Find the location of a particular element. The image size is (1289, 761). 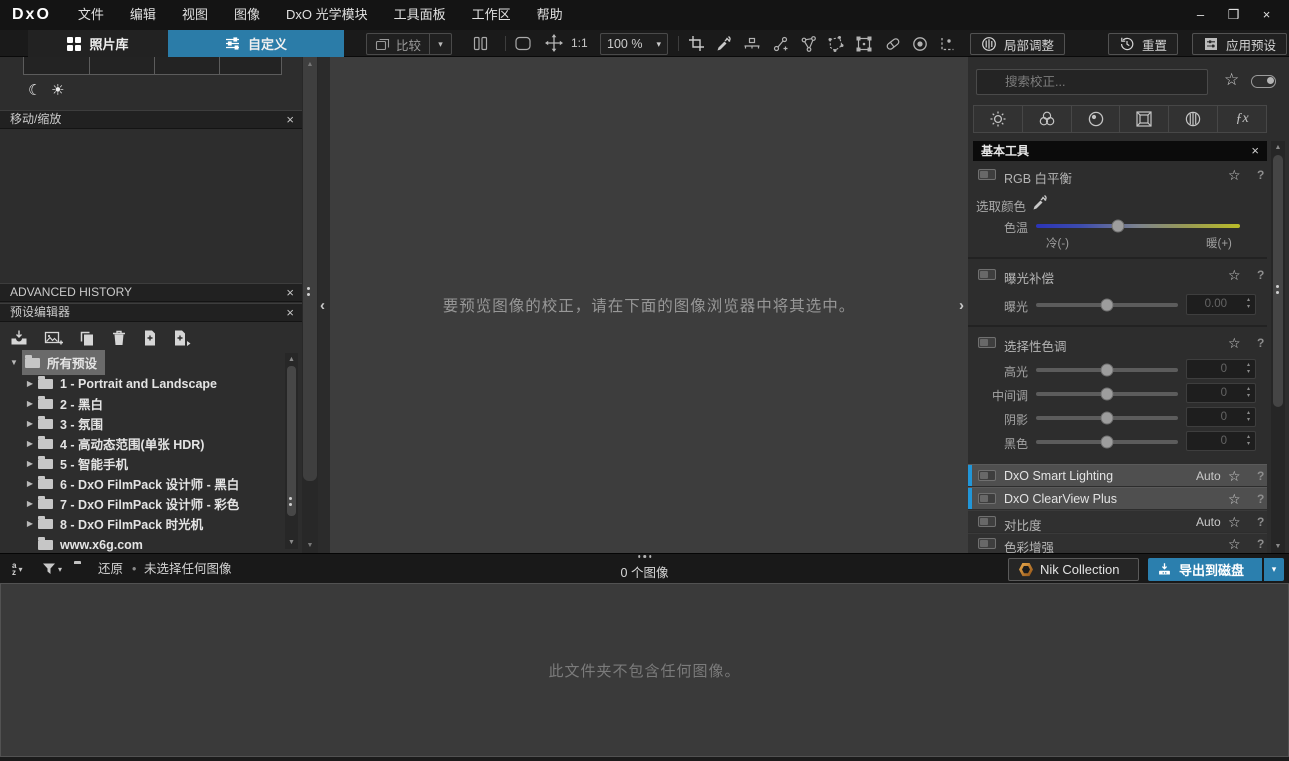

shadow-clipping-moon-icon: ☾ is located at coordinates (34, 90).